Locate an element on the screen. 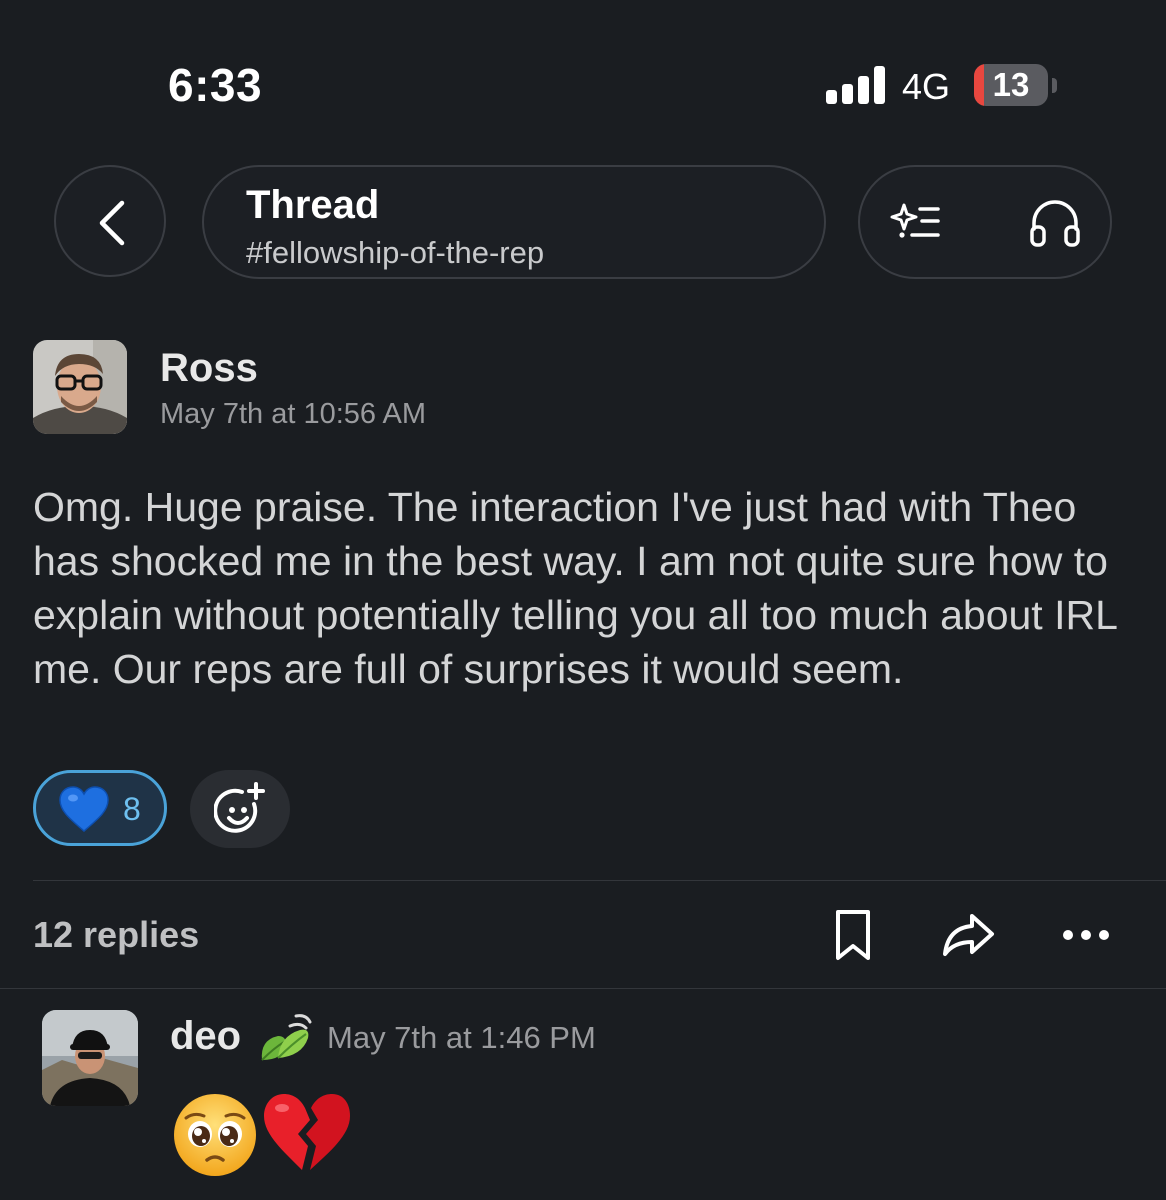  share-icon is located at coordinates (968, 935).